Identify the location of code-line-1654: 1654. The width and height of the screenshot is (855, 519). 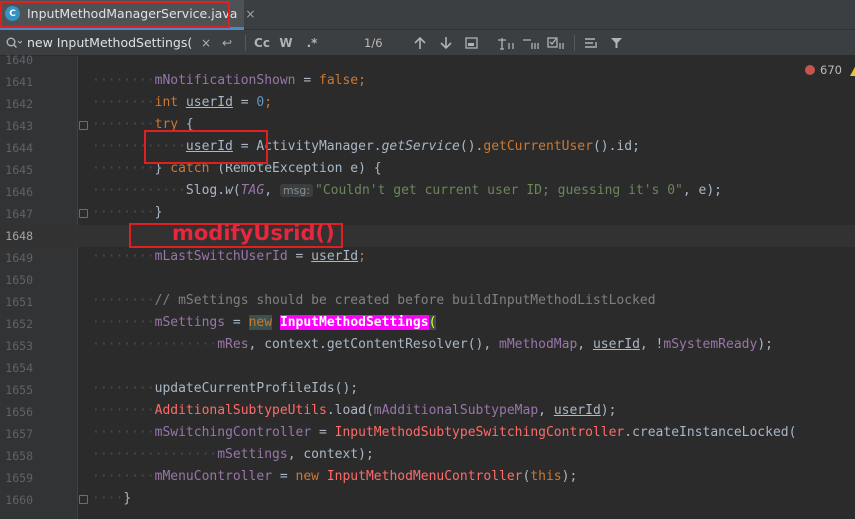
(427, 368).